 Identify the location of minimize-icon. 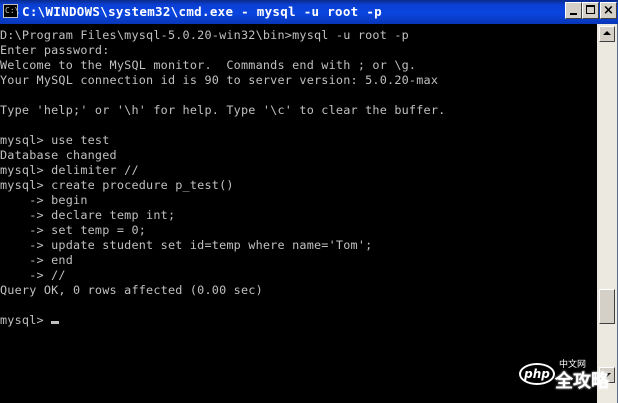
(573, 14).